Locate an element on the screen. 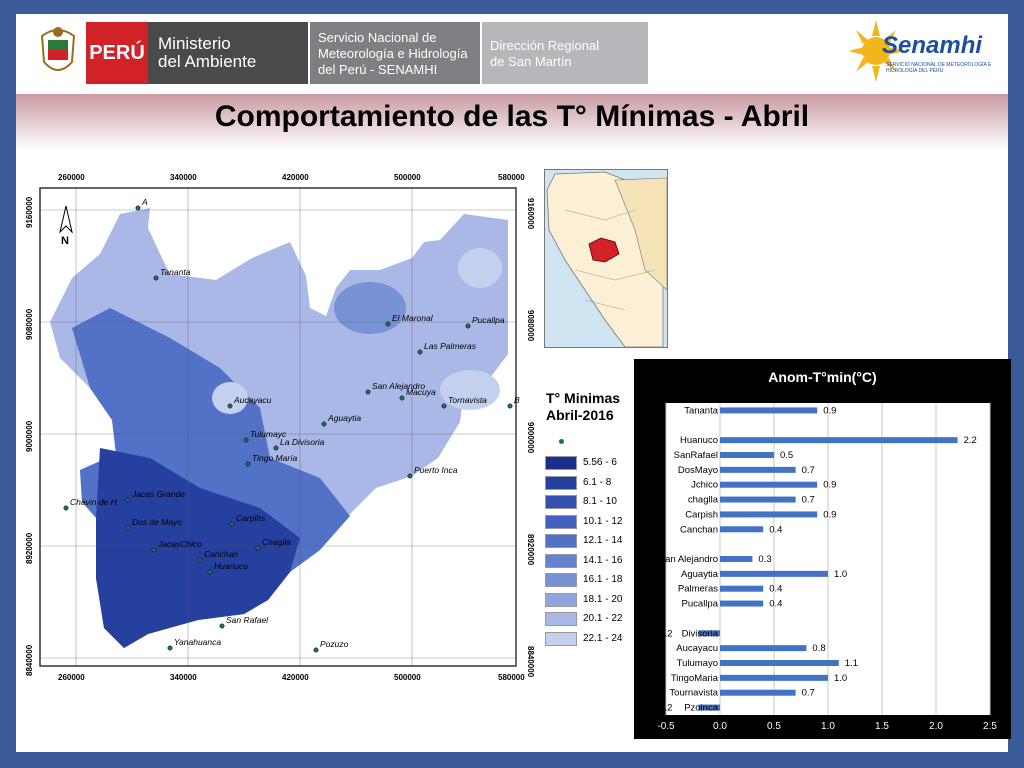 This screenshot has height=768, width=1024. station-label: B is located at coordinates (517, 400).